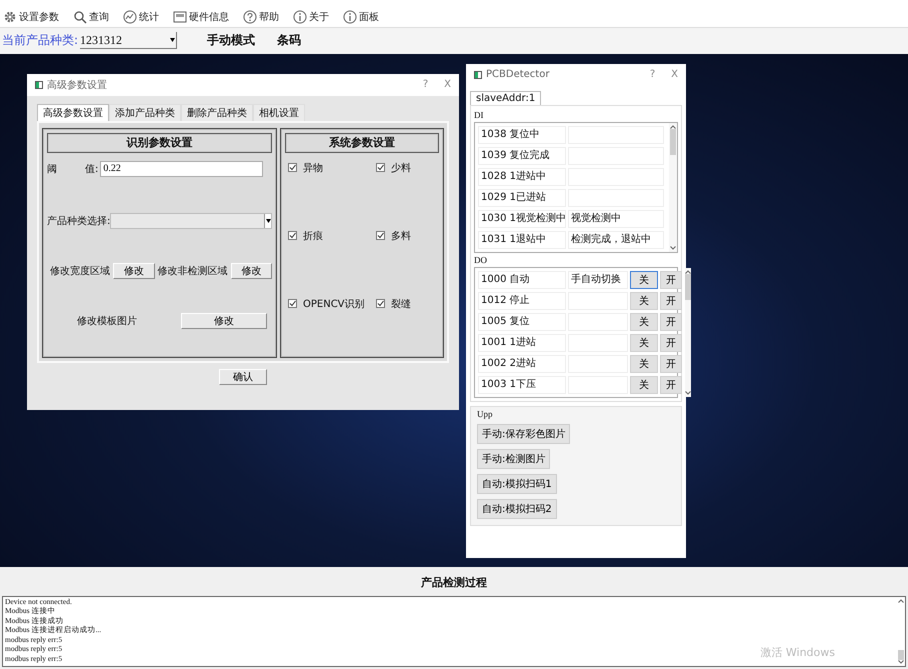 The image size is (908, 669). What do you see at coordinates (261, 17) in the screenshot?
I see `toolbar-button: 帮助` at bounding box center [261, 17].